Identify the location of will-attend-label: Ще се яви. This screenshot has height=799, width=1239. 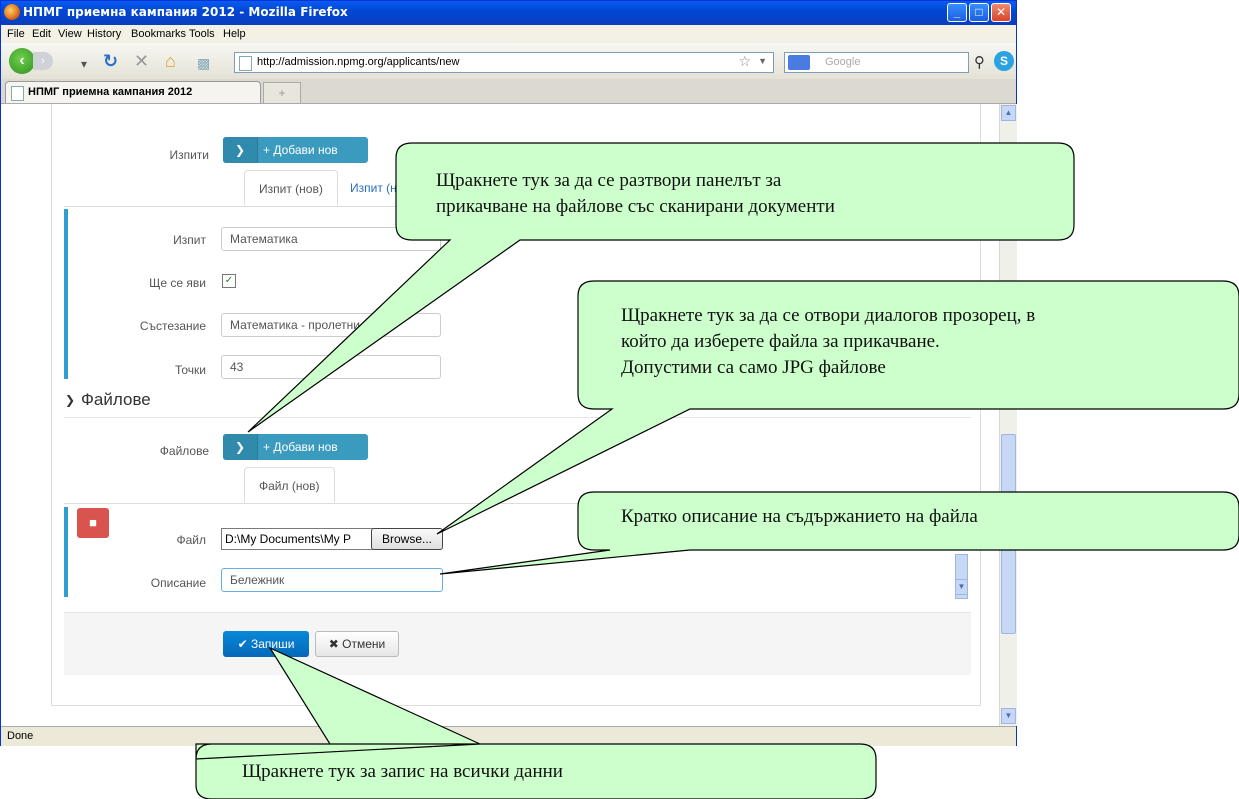
(177, 283).